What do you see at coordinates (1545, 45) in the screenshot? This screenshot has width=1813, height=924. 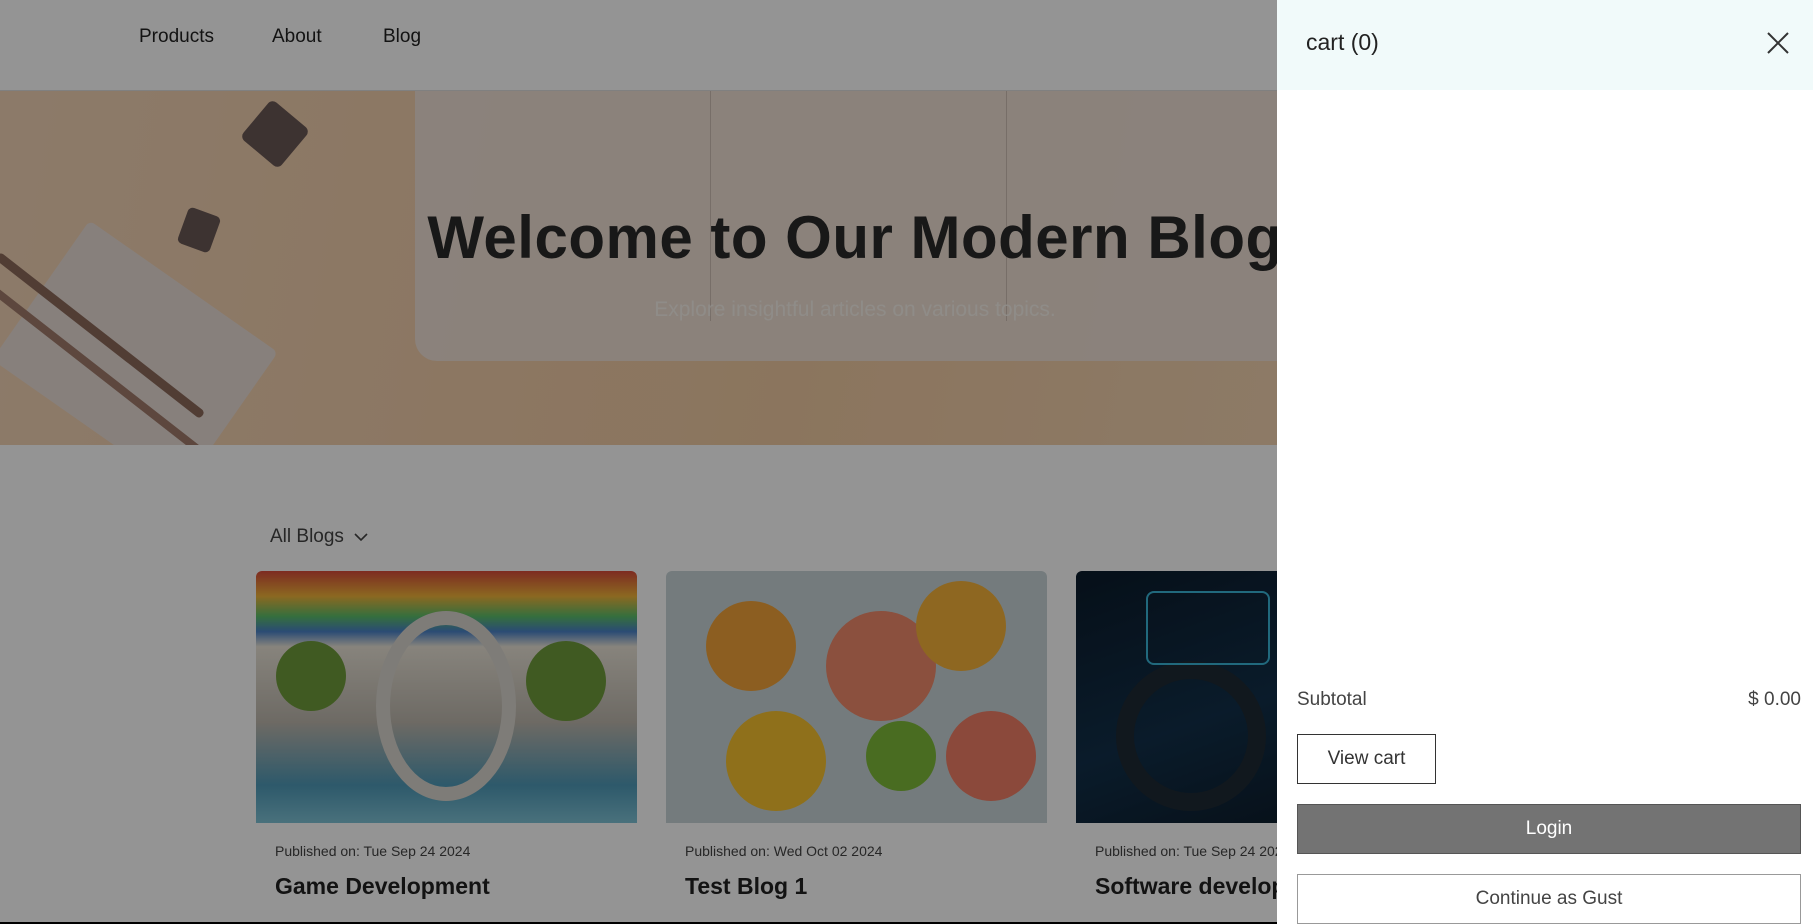 I see `cart-drawer-header: cart (0)` at bounding box center [1545, 45].